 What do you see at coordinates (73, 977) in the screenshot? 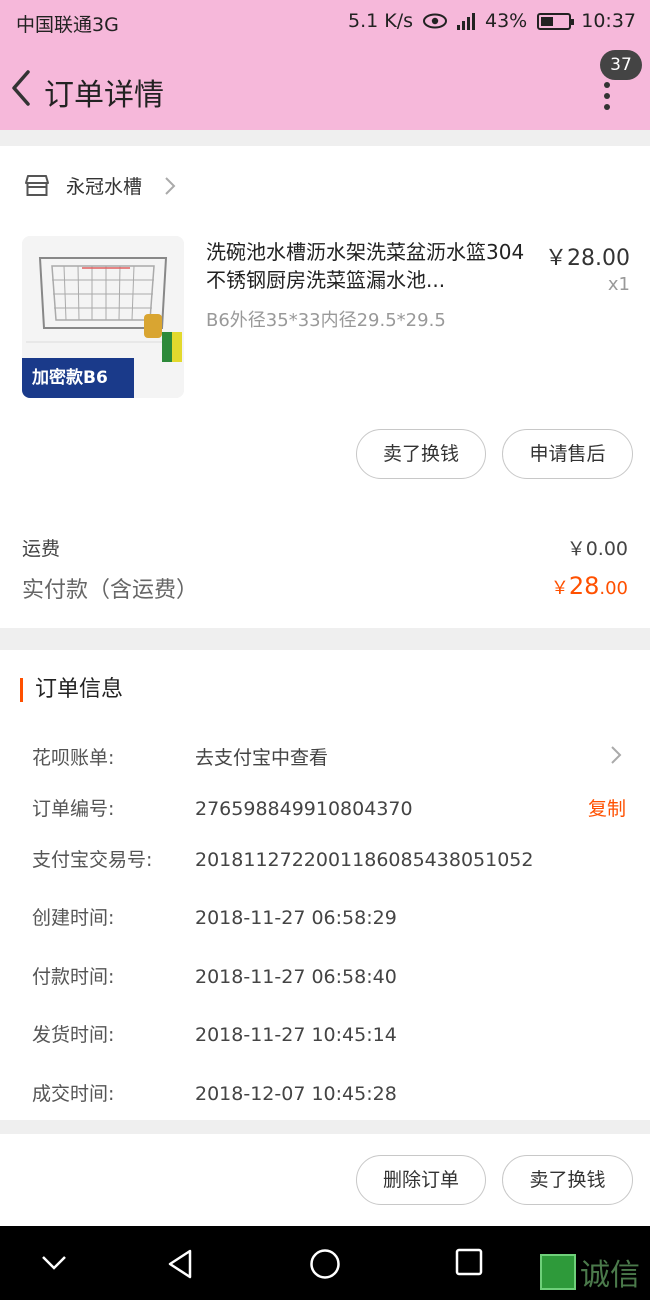
I see `info-key: 付款时间:` at bounding box center [73, 977].